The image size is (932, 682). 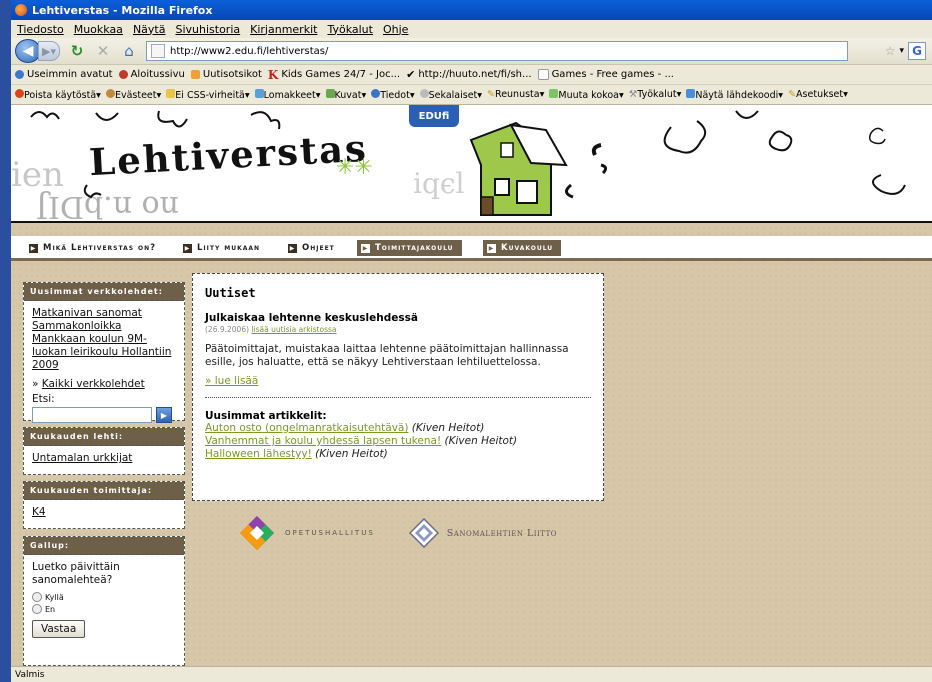 I want to click on paper-link: Sammakonloikka, so click(x=104, y=326).